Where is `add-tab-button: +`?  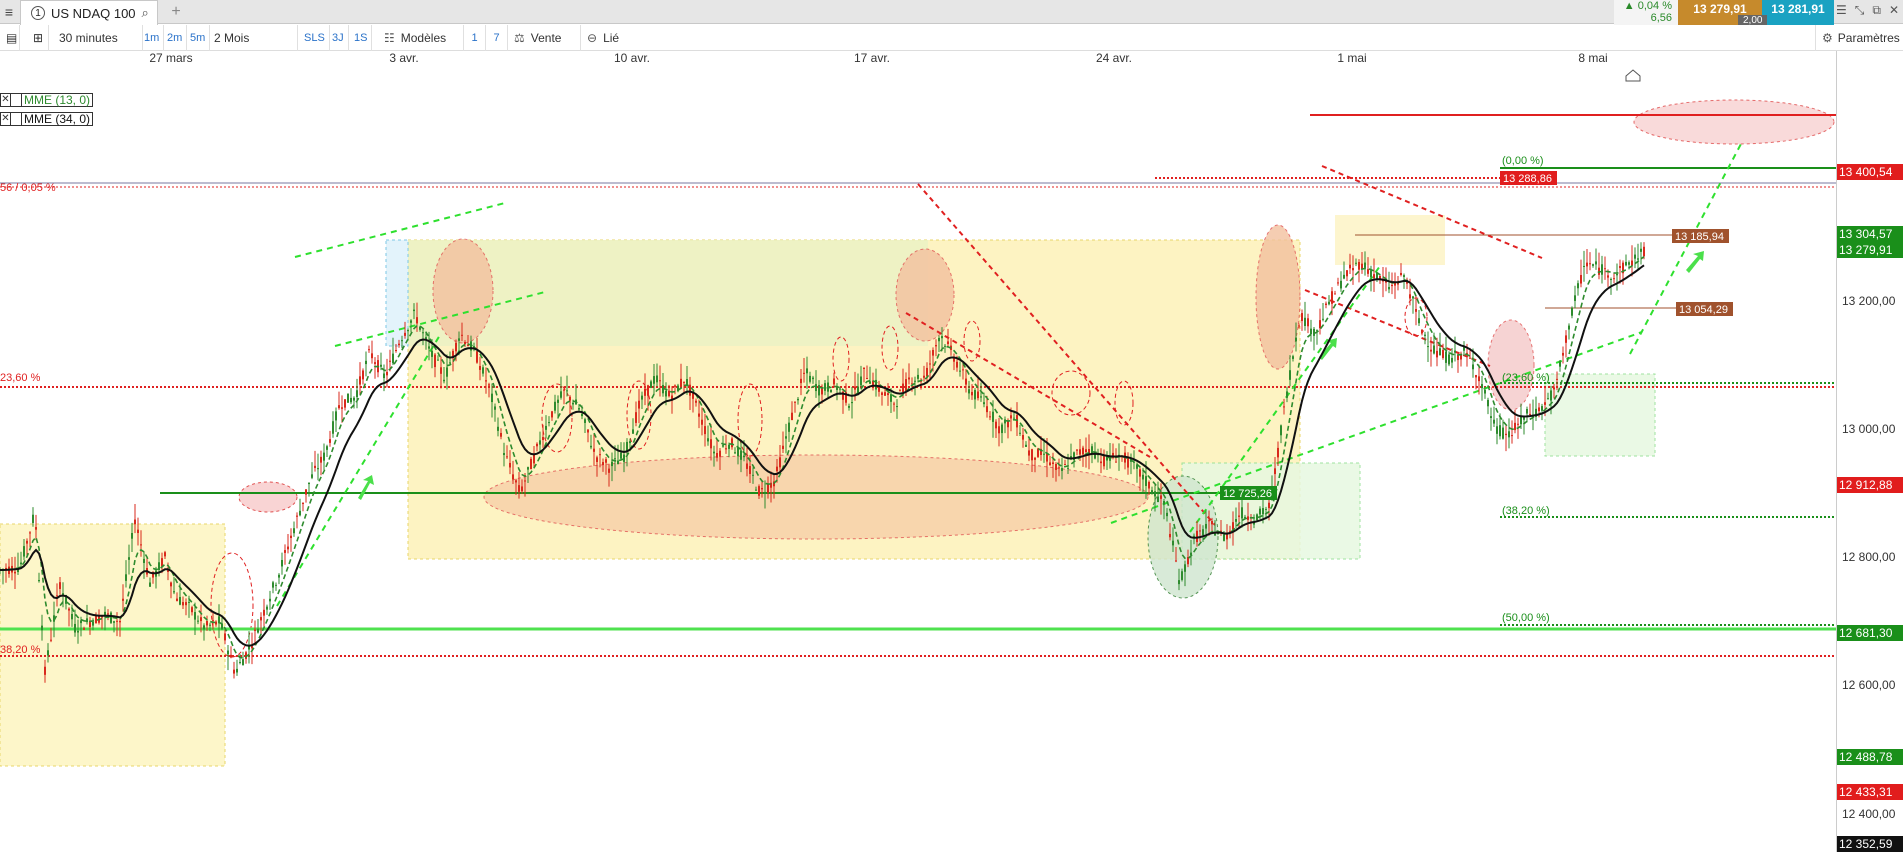
add-tab-button: + is located at coordinates (176, 12).